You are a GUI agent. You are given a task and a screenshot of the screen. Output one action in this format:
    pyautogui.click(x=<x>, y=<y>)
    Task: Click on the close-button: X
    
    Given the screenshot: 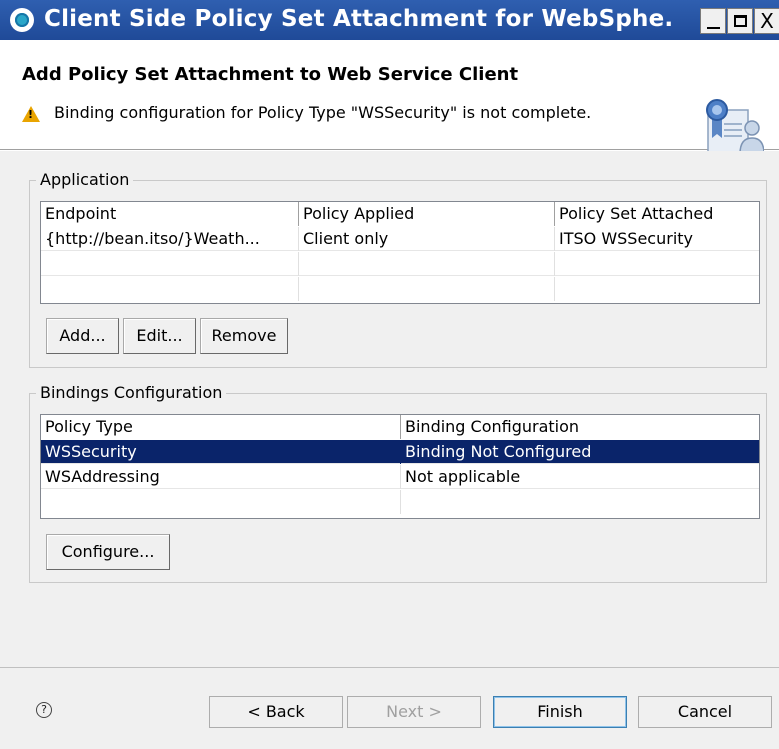 What is the action you would take?
    pyautogui.click(x=766, y=21)
    